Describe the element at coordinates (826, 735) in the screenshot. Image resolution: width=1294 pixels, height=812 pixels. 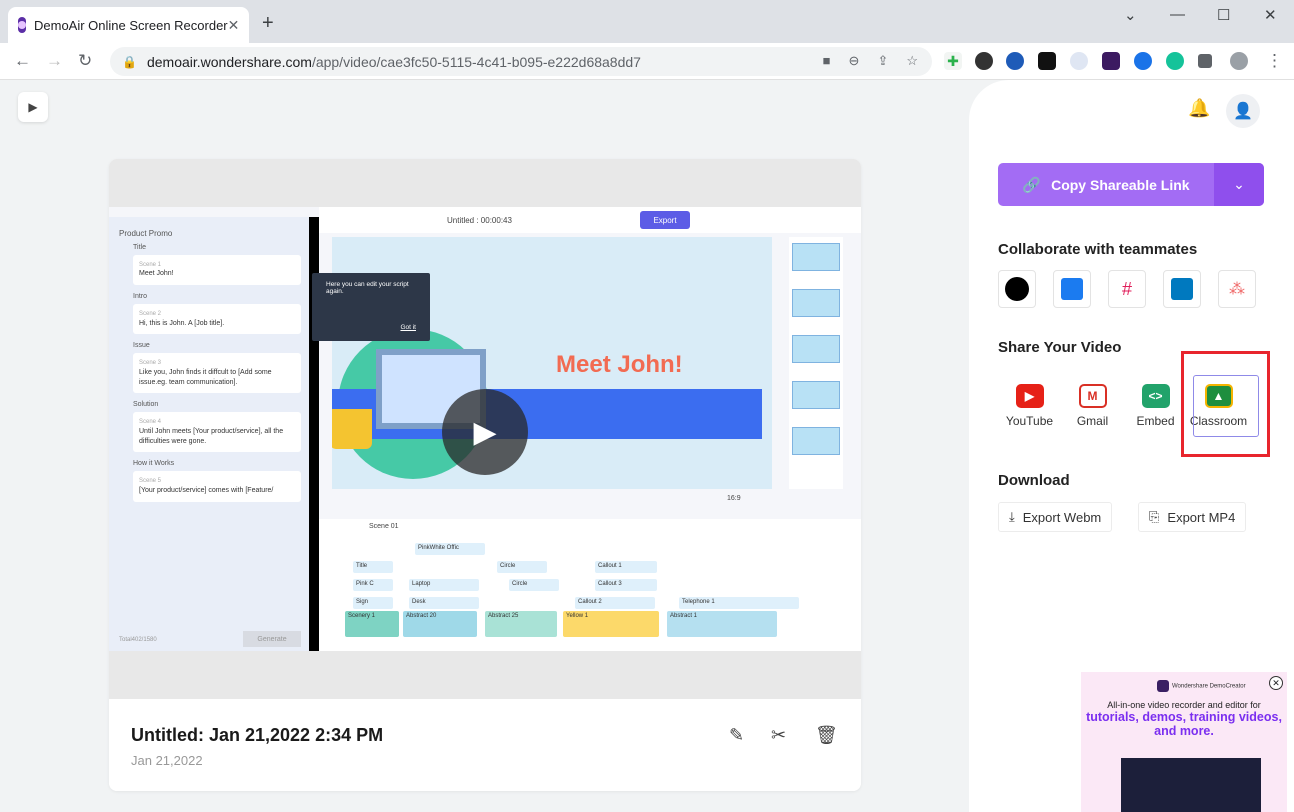
I see `delete-trash-icon: 🗑` at that location.